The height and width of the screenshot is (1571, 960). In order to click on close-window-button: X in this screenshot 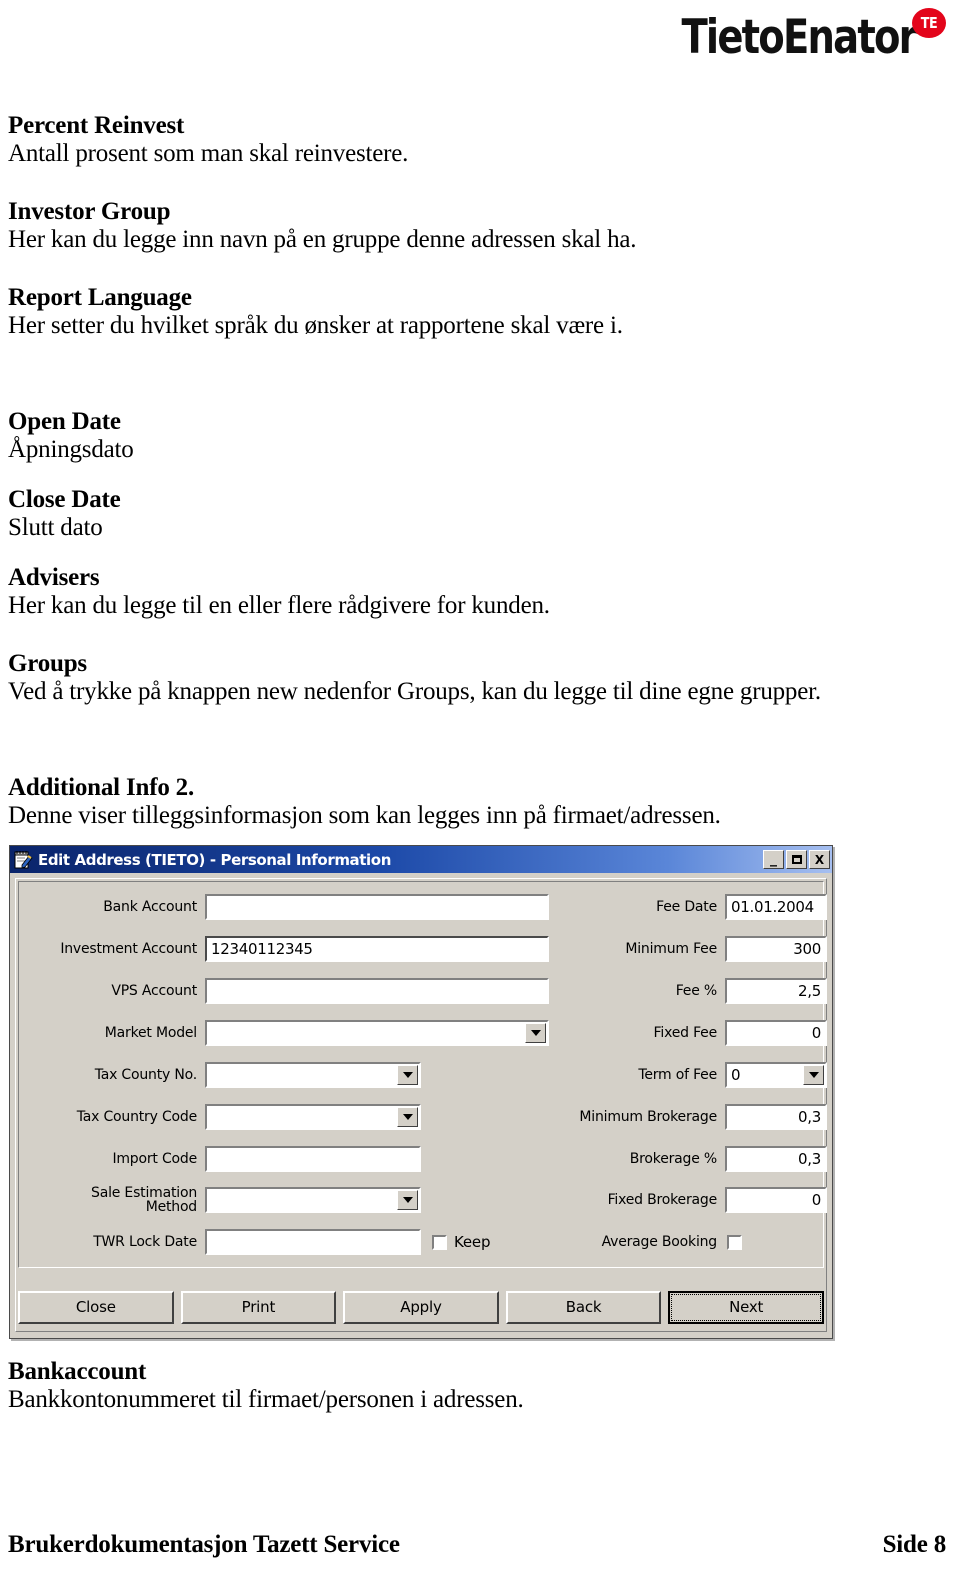, I will do `click(819, 859)`.